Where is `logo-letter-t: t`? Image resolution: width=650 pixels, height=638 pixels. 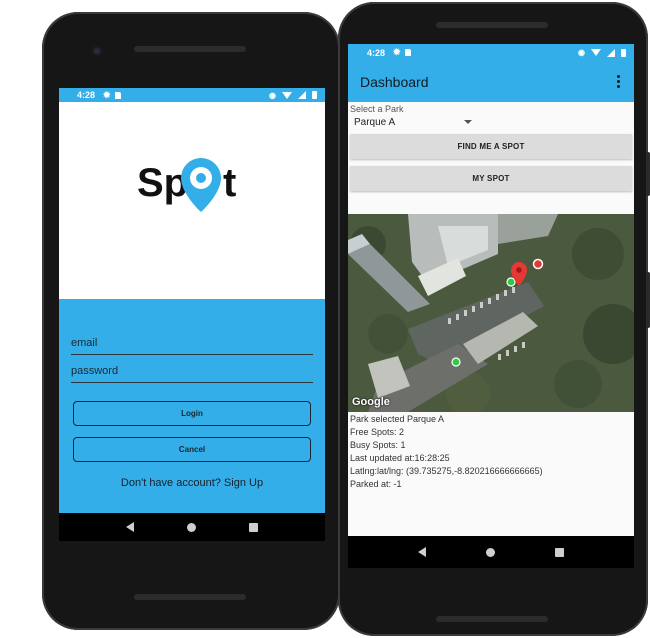 logo-letter-t: t is located at coordinates (229, 183).